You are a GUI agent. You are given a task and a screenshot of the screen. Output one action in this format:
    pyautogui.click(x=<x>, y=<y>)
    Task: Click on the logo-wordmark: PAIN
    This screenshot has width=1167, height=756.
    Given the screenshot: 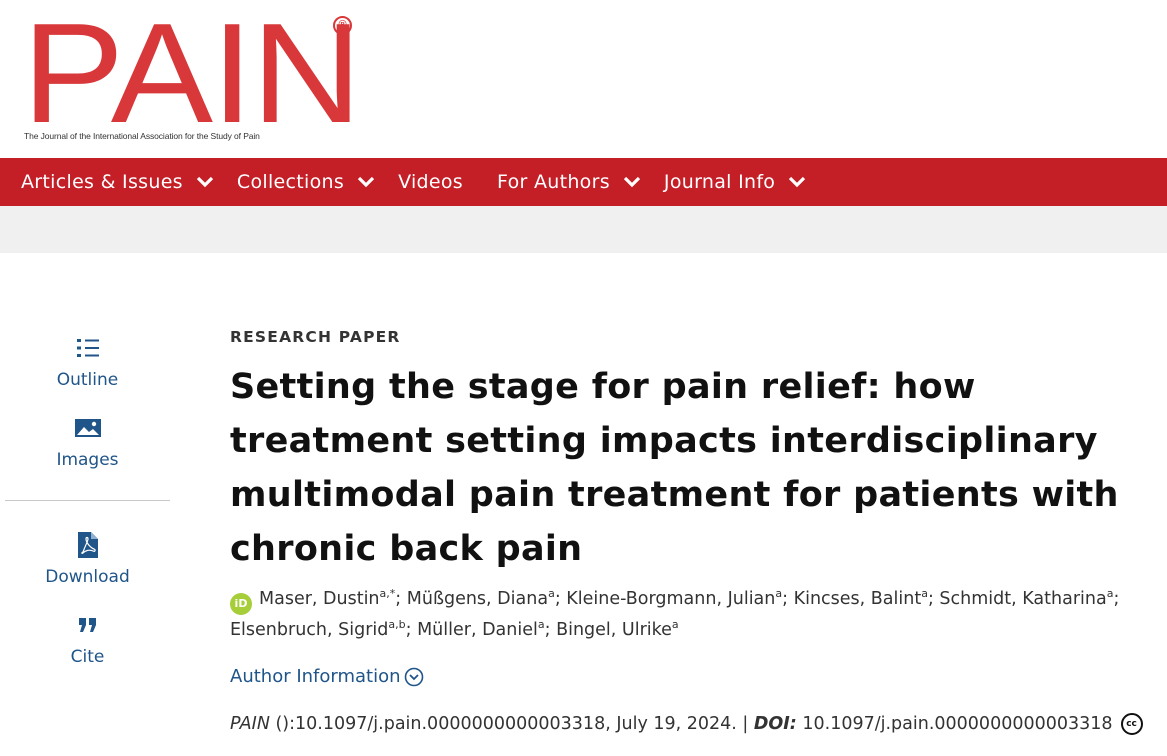 What is the action you would take?
    pyautogui.click(x=192, y=76)
    